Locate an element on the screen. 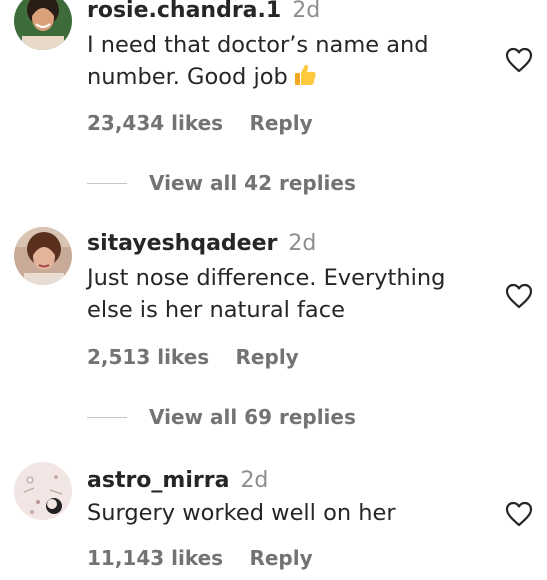 Image resolution: width=547 pixels, height=580 pixels. username: sitayeshqadeer is located at coordinates (182, 243).